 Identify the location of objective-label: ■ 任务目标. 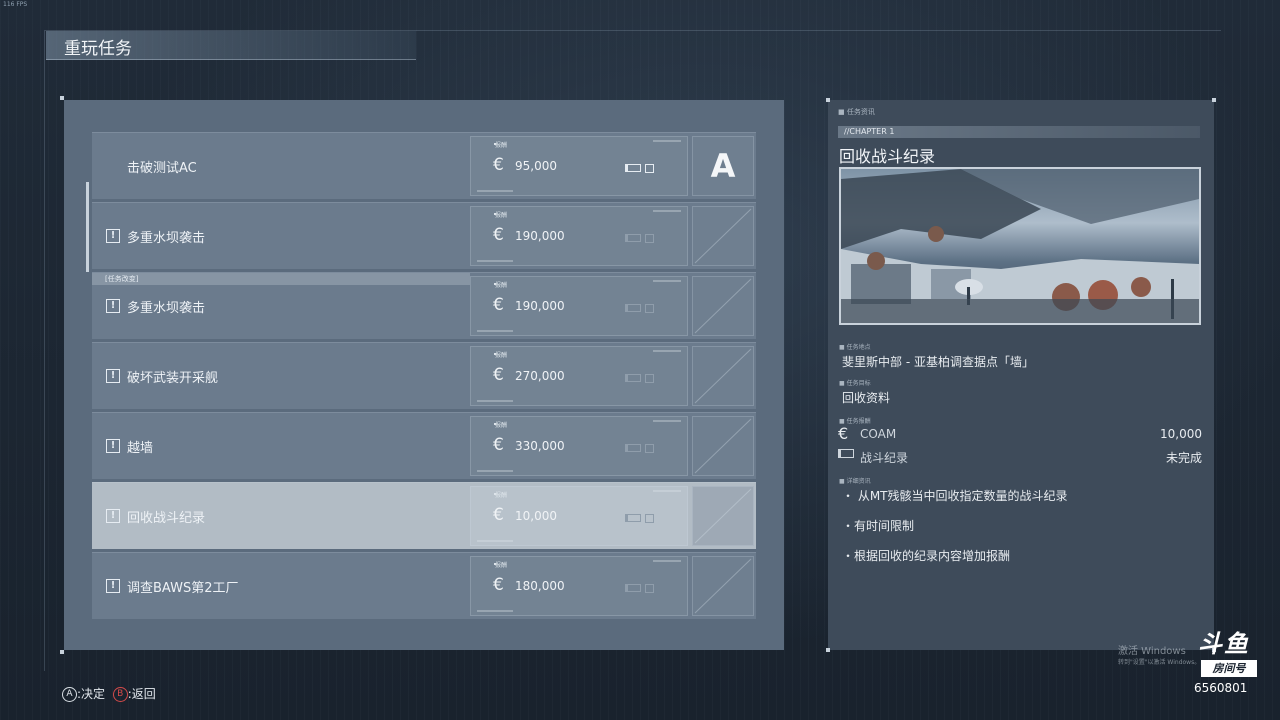
(855, 383).